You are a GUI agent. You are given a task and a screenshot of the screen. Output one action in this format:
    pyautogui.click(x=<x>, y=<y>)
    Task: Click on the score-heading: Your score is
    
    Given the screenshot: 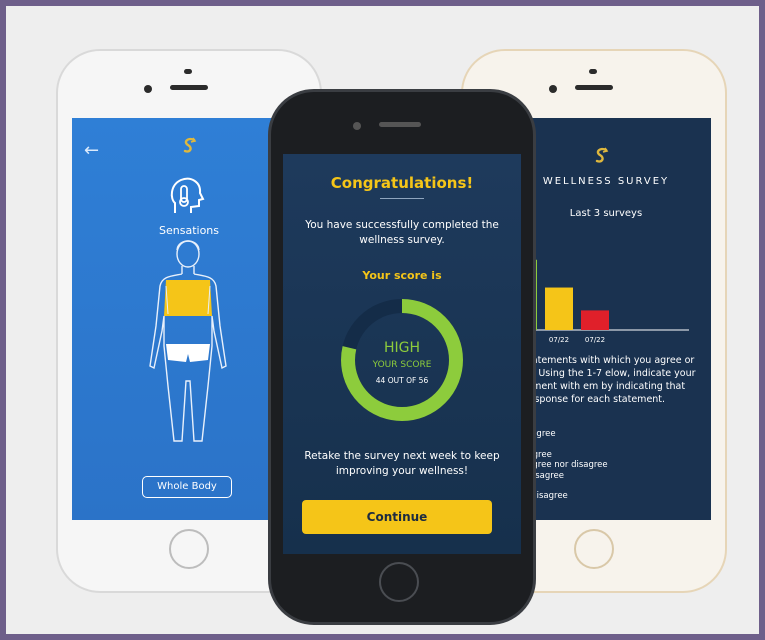 What is the action you would take?
    pyautogui.click(x=402, y=275)
    